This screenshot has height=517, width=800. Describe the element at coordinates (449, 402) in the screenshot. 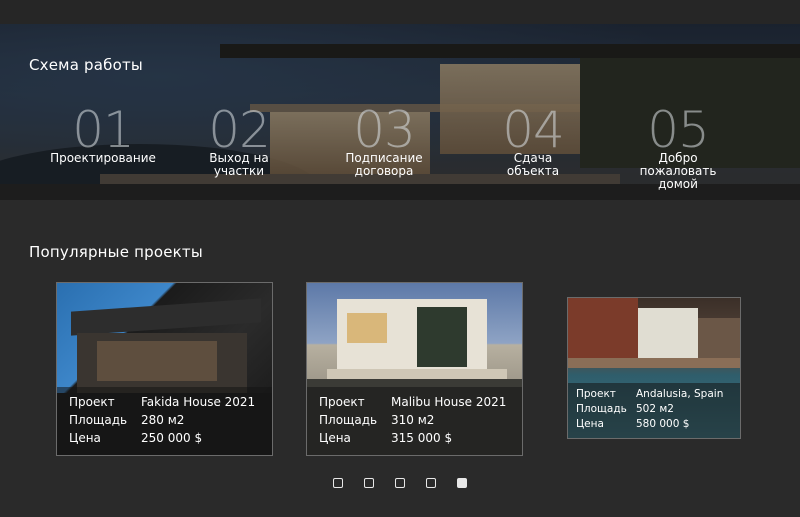

I see `project-name: Malibu House 2021` at that location.